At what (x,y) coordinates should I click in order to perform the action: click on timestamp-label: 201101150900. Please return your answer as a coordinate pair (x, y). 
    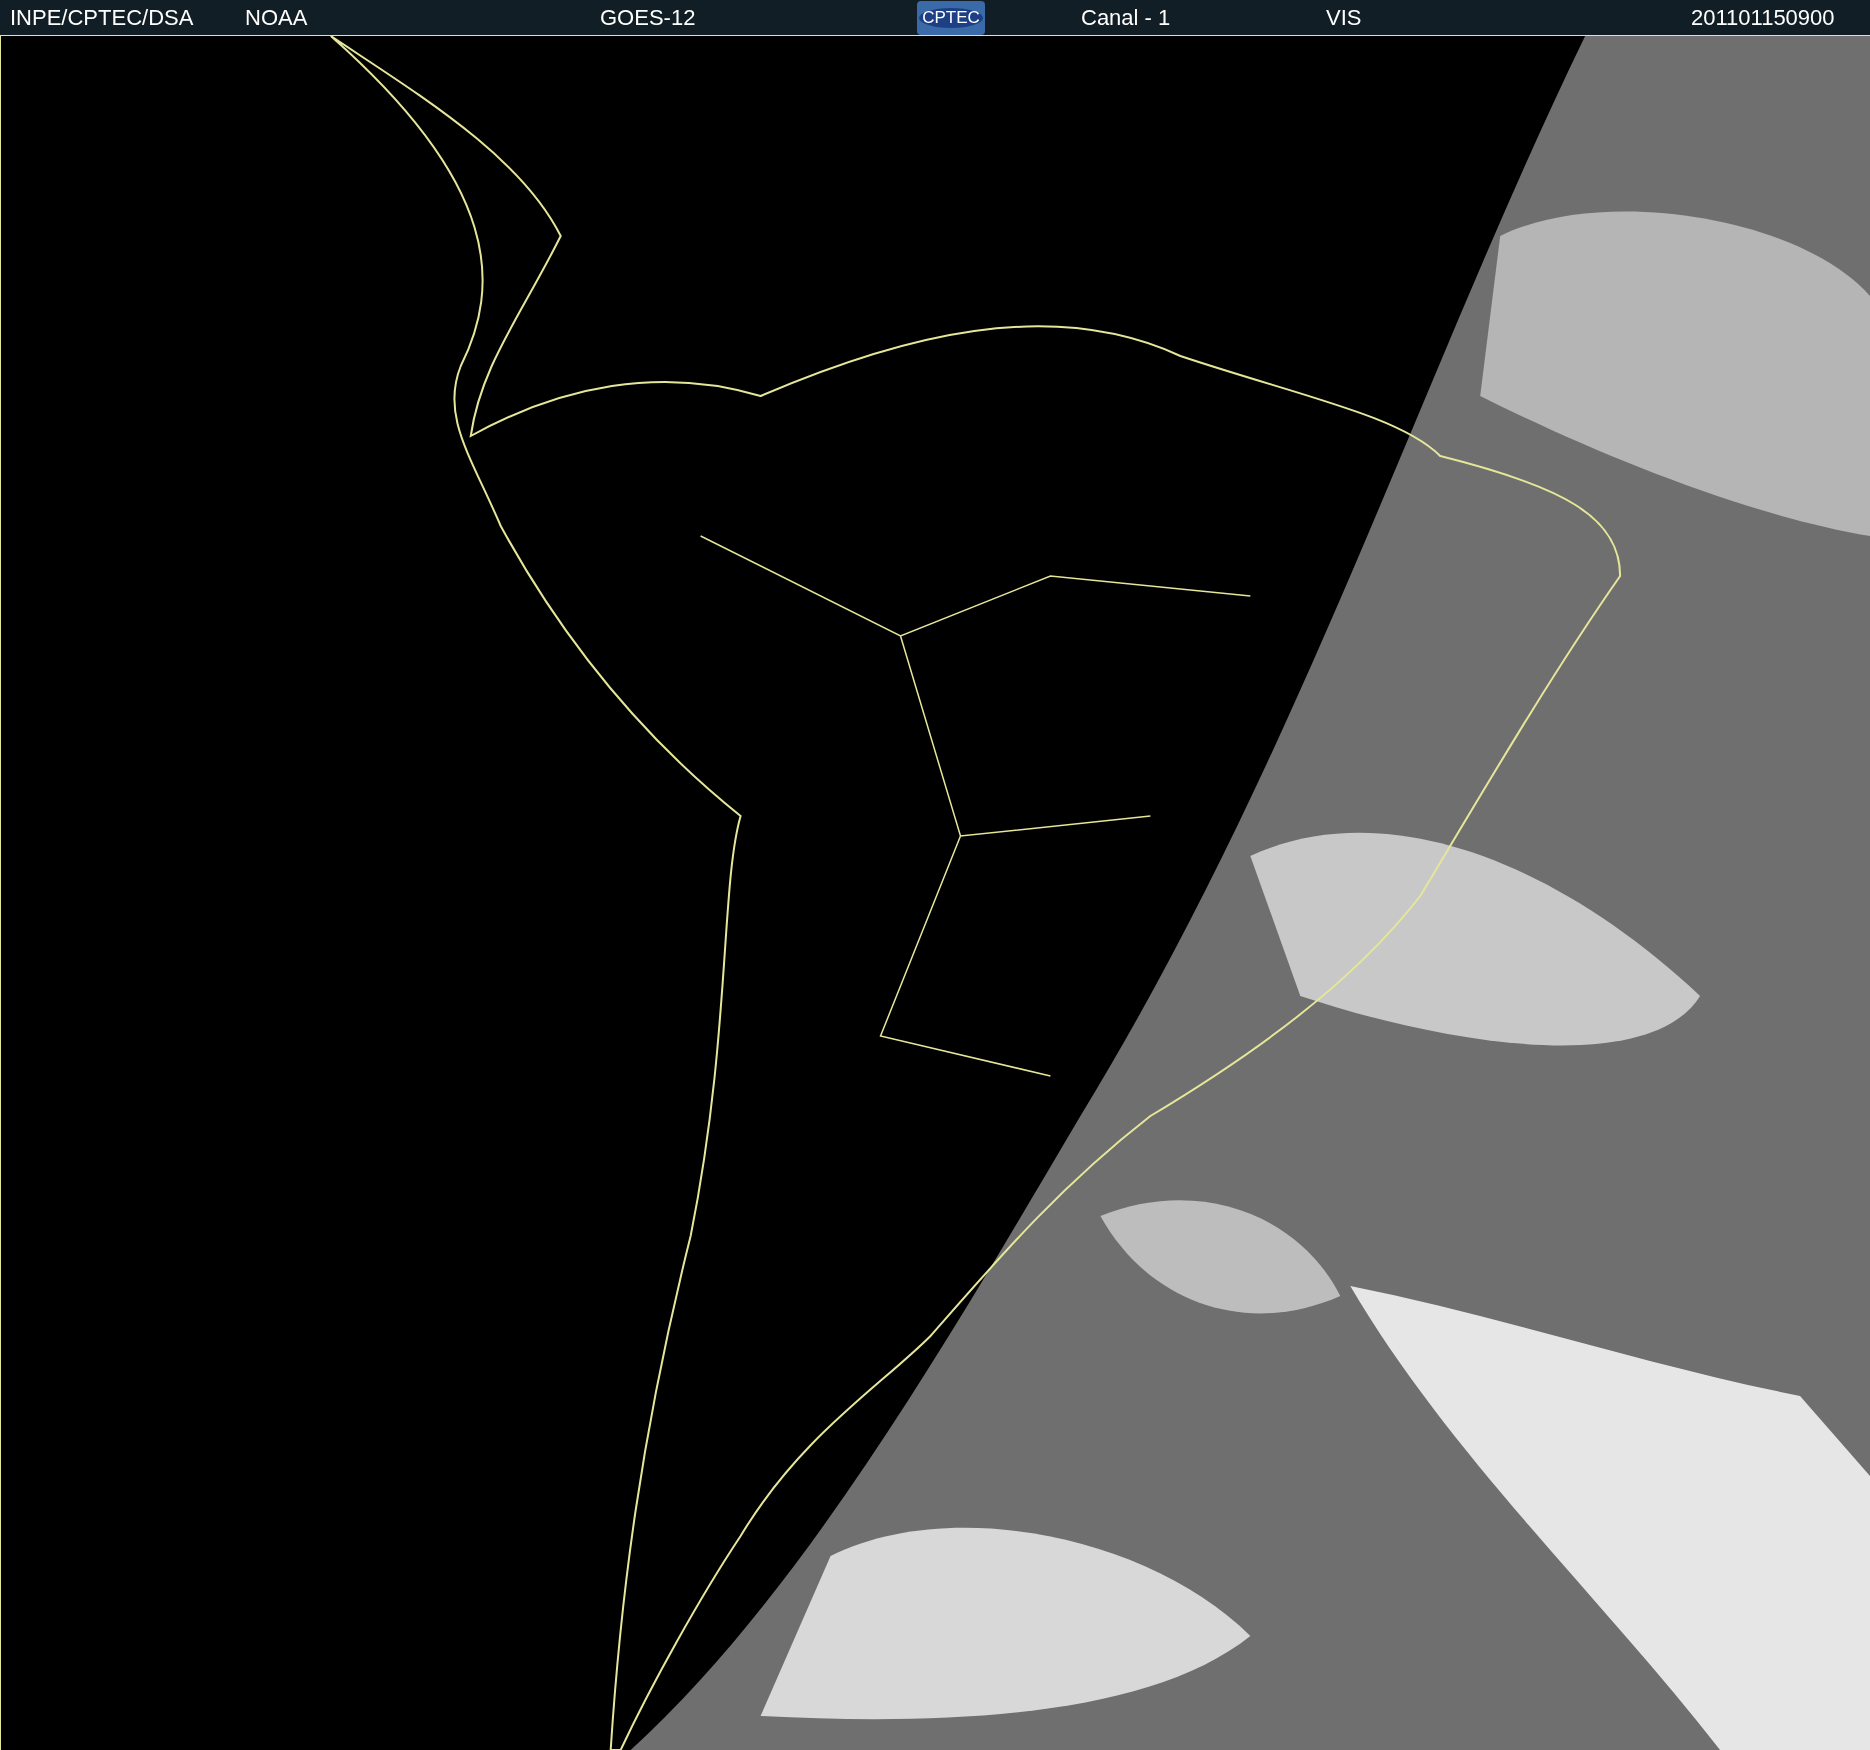
    Looking at the image, I should click on (1763, 18).